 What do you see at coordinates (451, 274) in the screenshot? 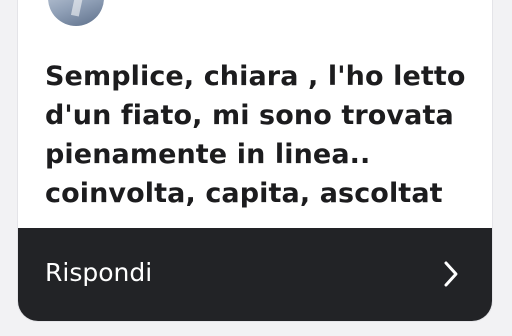
I see `chevron-right-icon` at bounding box center [451, 274].